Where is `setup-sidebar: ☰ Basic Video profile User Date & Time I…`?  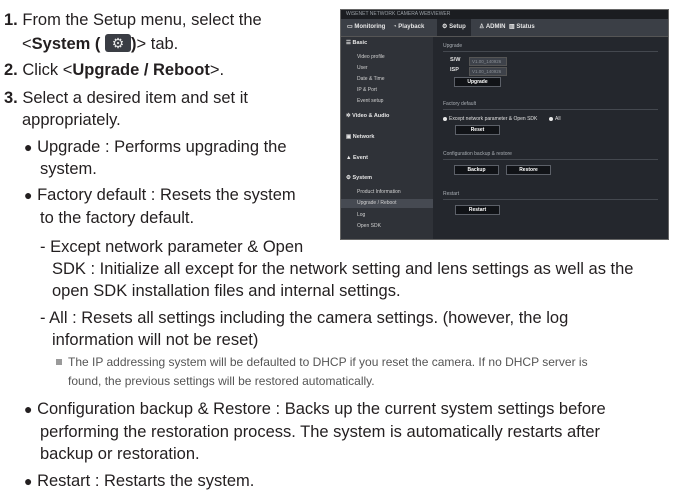 setup-sidebar: ☰ Basic Video profile User Date & Time I… is located at coordinates (387, 138).